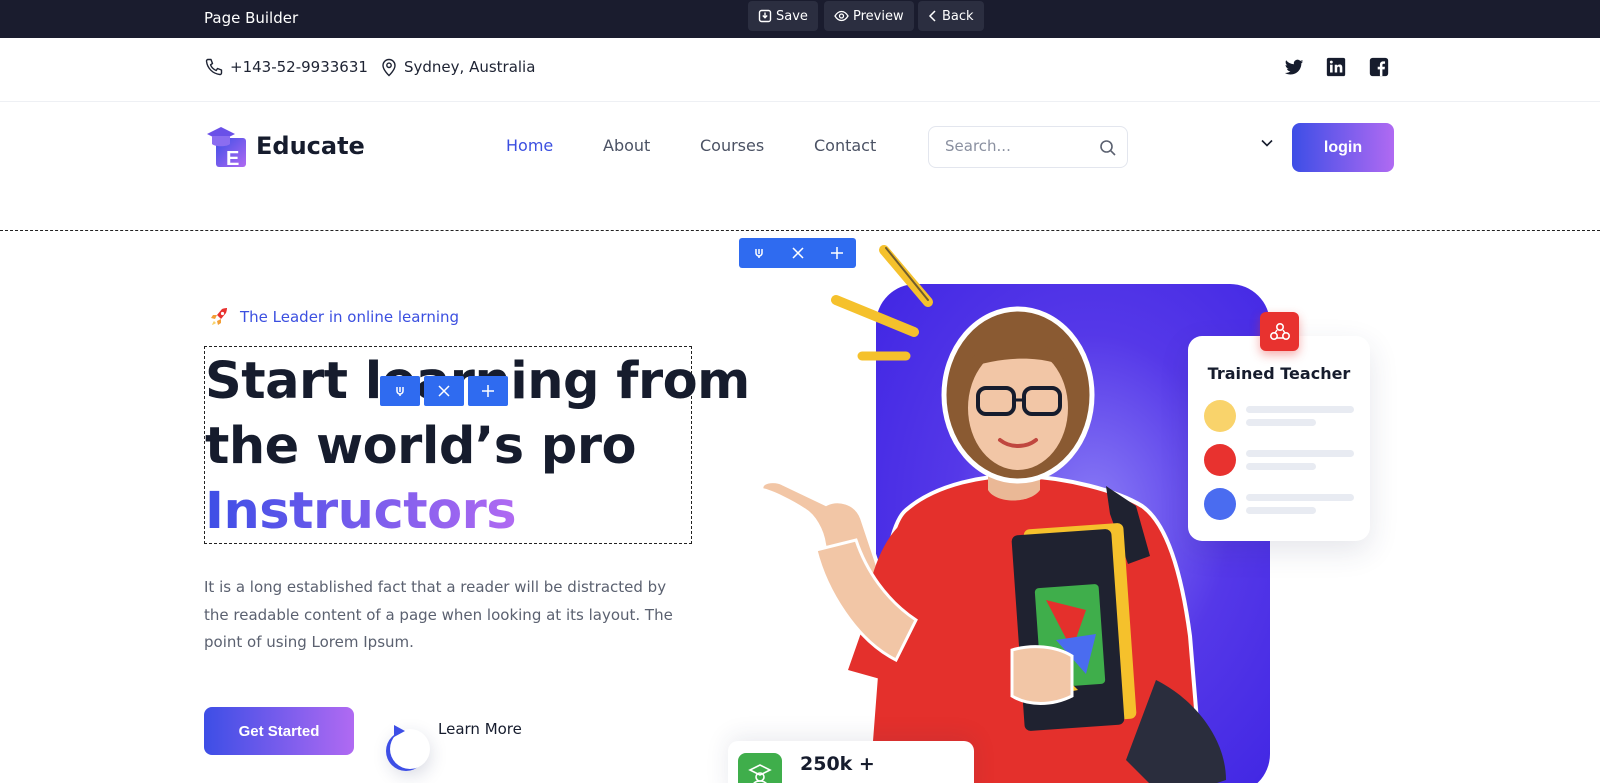 The image size is (1600, 783). What do you see at coordinates (232, 158) in the screenshot?
I see `svg-text: E` at bounding box center [232, 158].